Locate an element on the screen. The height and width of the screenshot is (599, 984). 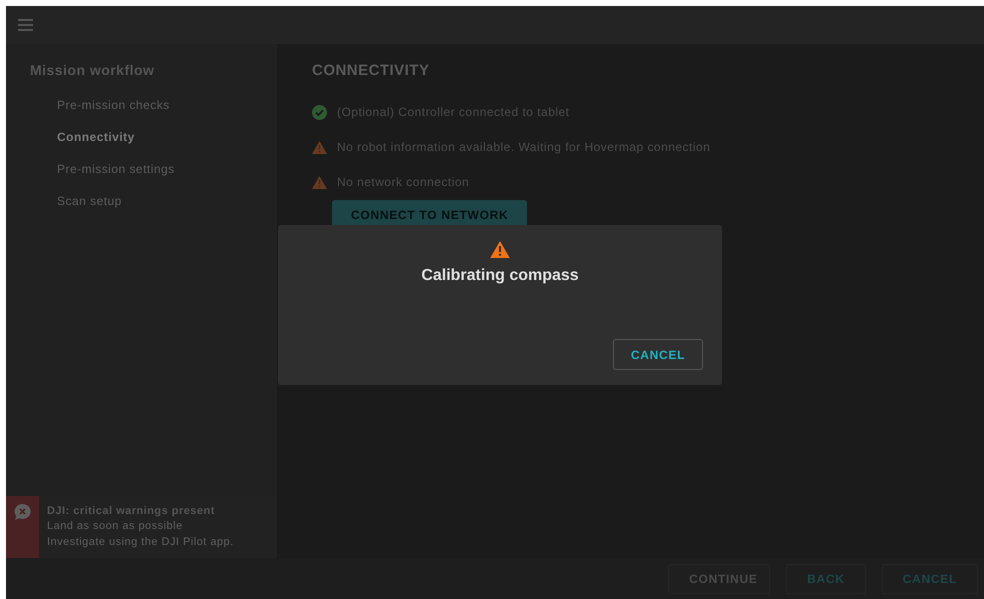
menu-icon is located at coordinates (25, 25).